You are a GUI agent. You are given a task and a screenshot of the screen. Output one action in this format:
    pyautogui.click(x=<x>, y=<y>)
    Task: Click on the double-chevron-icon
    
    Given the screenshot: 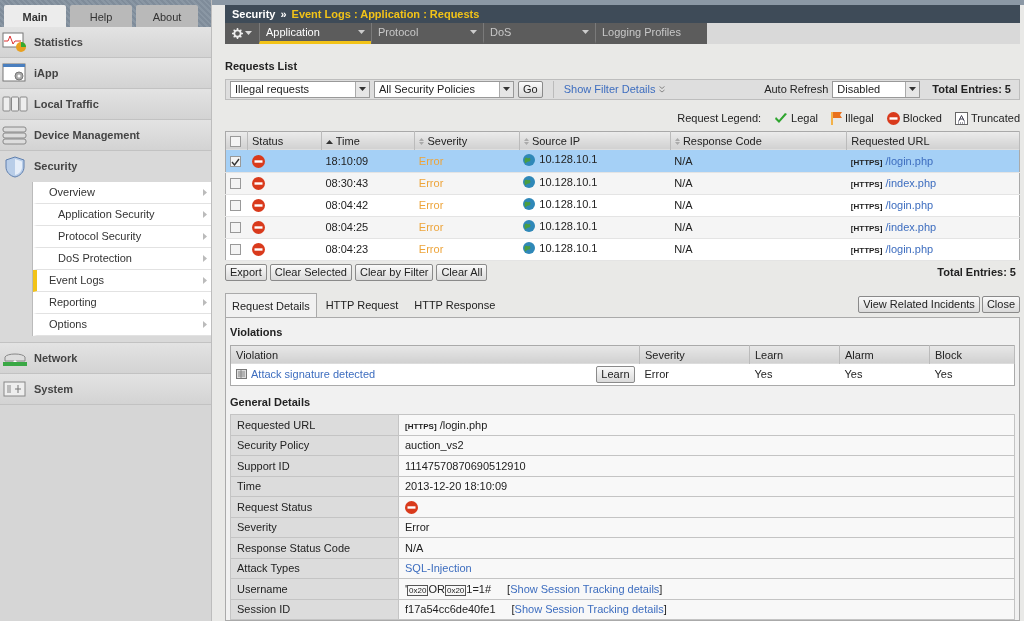 What is the action you would take?
    pyautogui.click(x=662, y=89)
    